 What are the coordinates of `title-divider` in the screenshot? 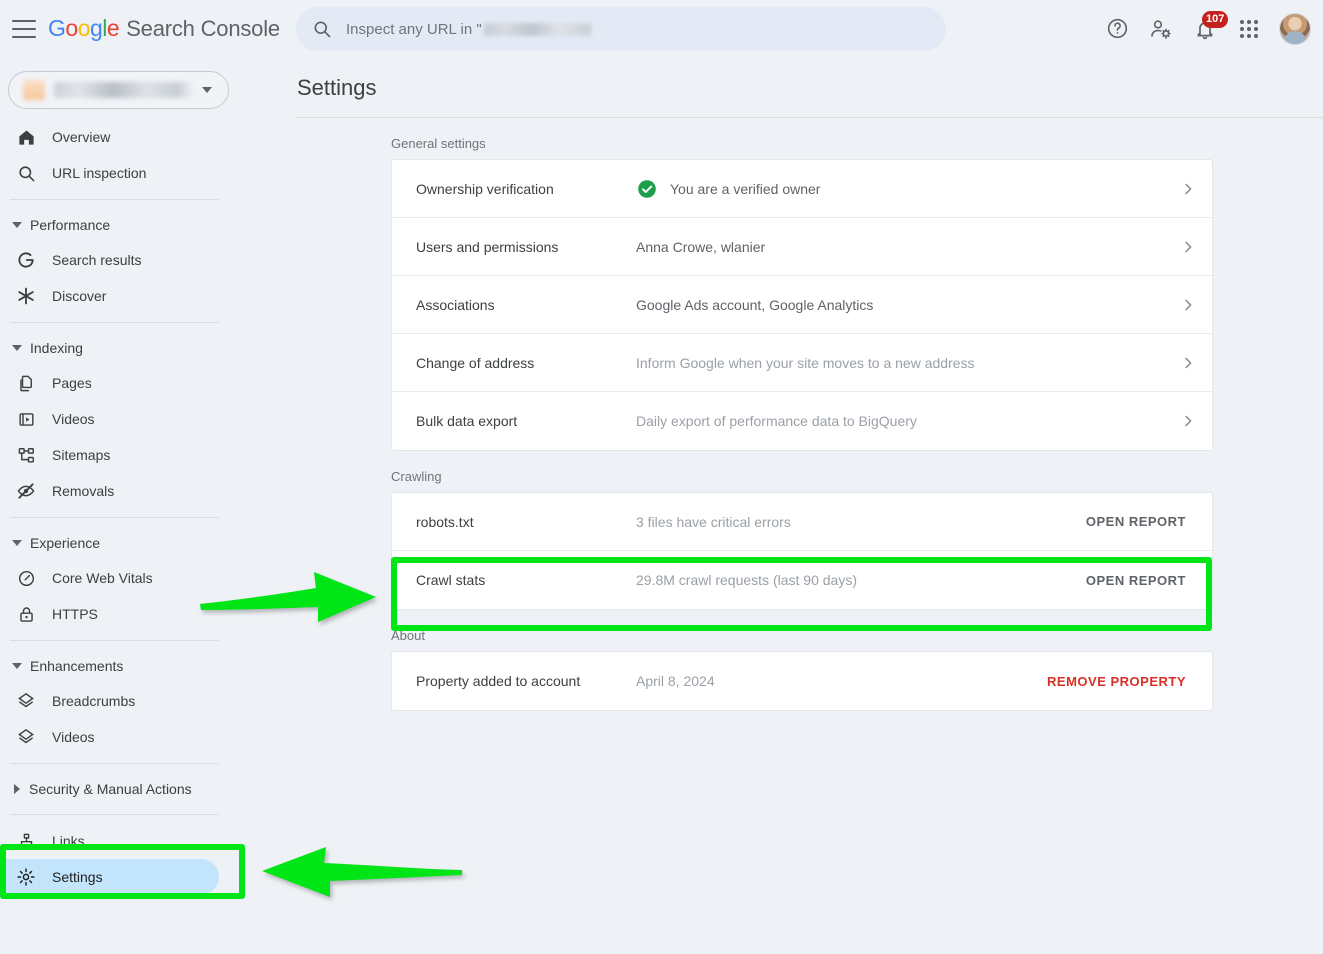 It's located at (809, 117).